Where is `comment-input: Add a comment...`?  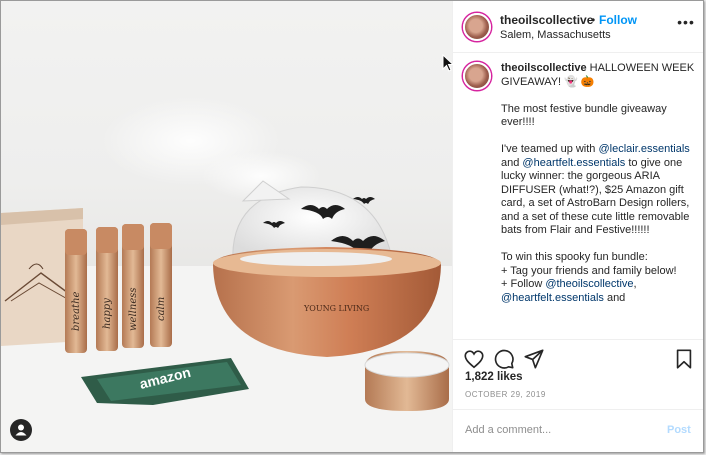 comment-input: Add a comment... is located at coordinates (508, 430).